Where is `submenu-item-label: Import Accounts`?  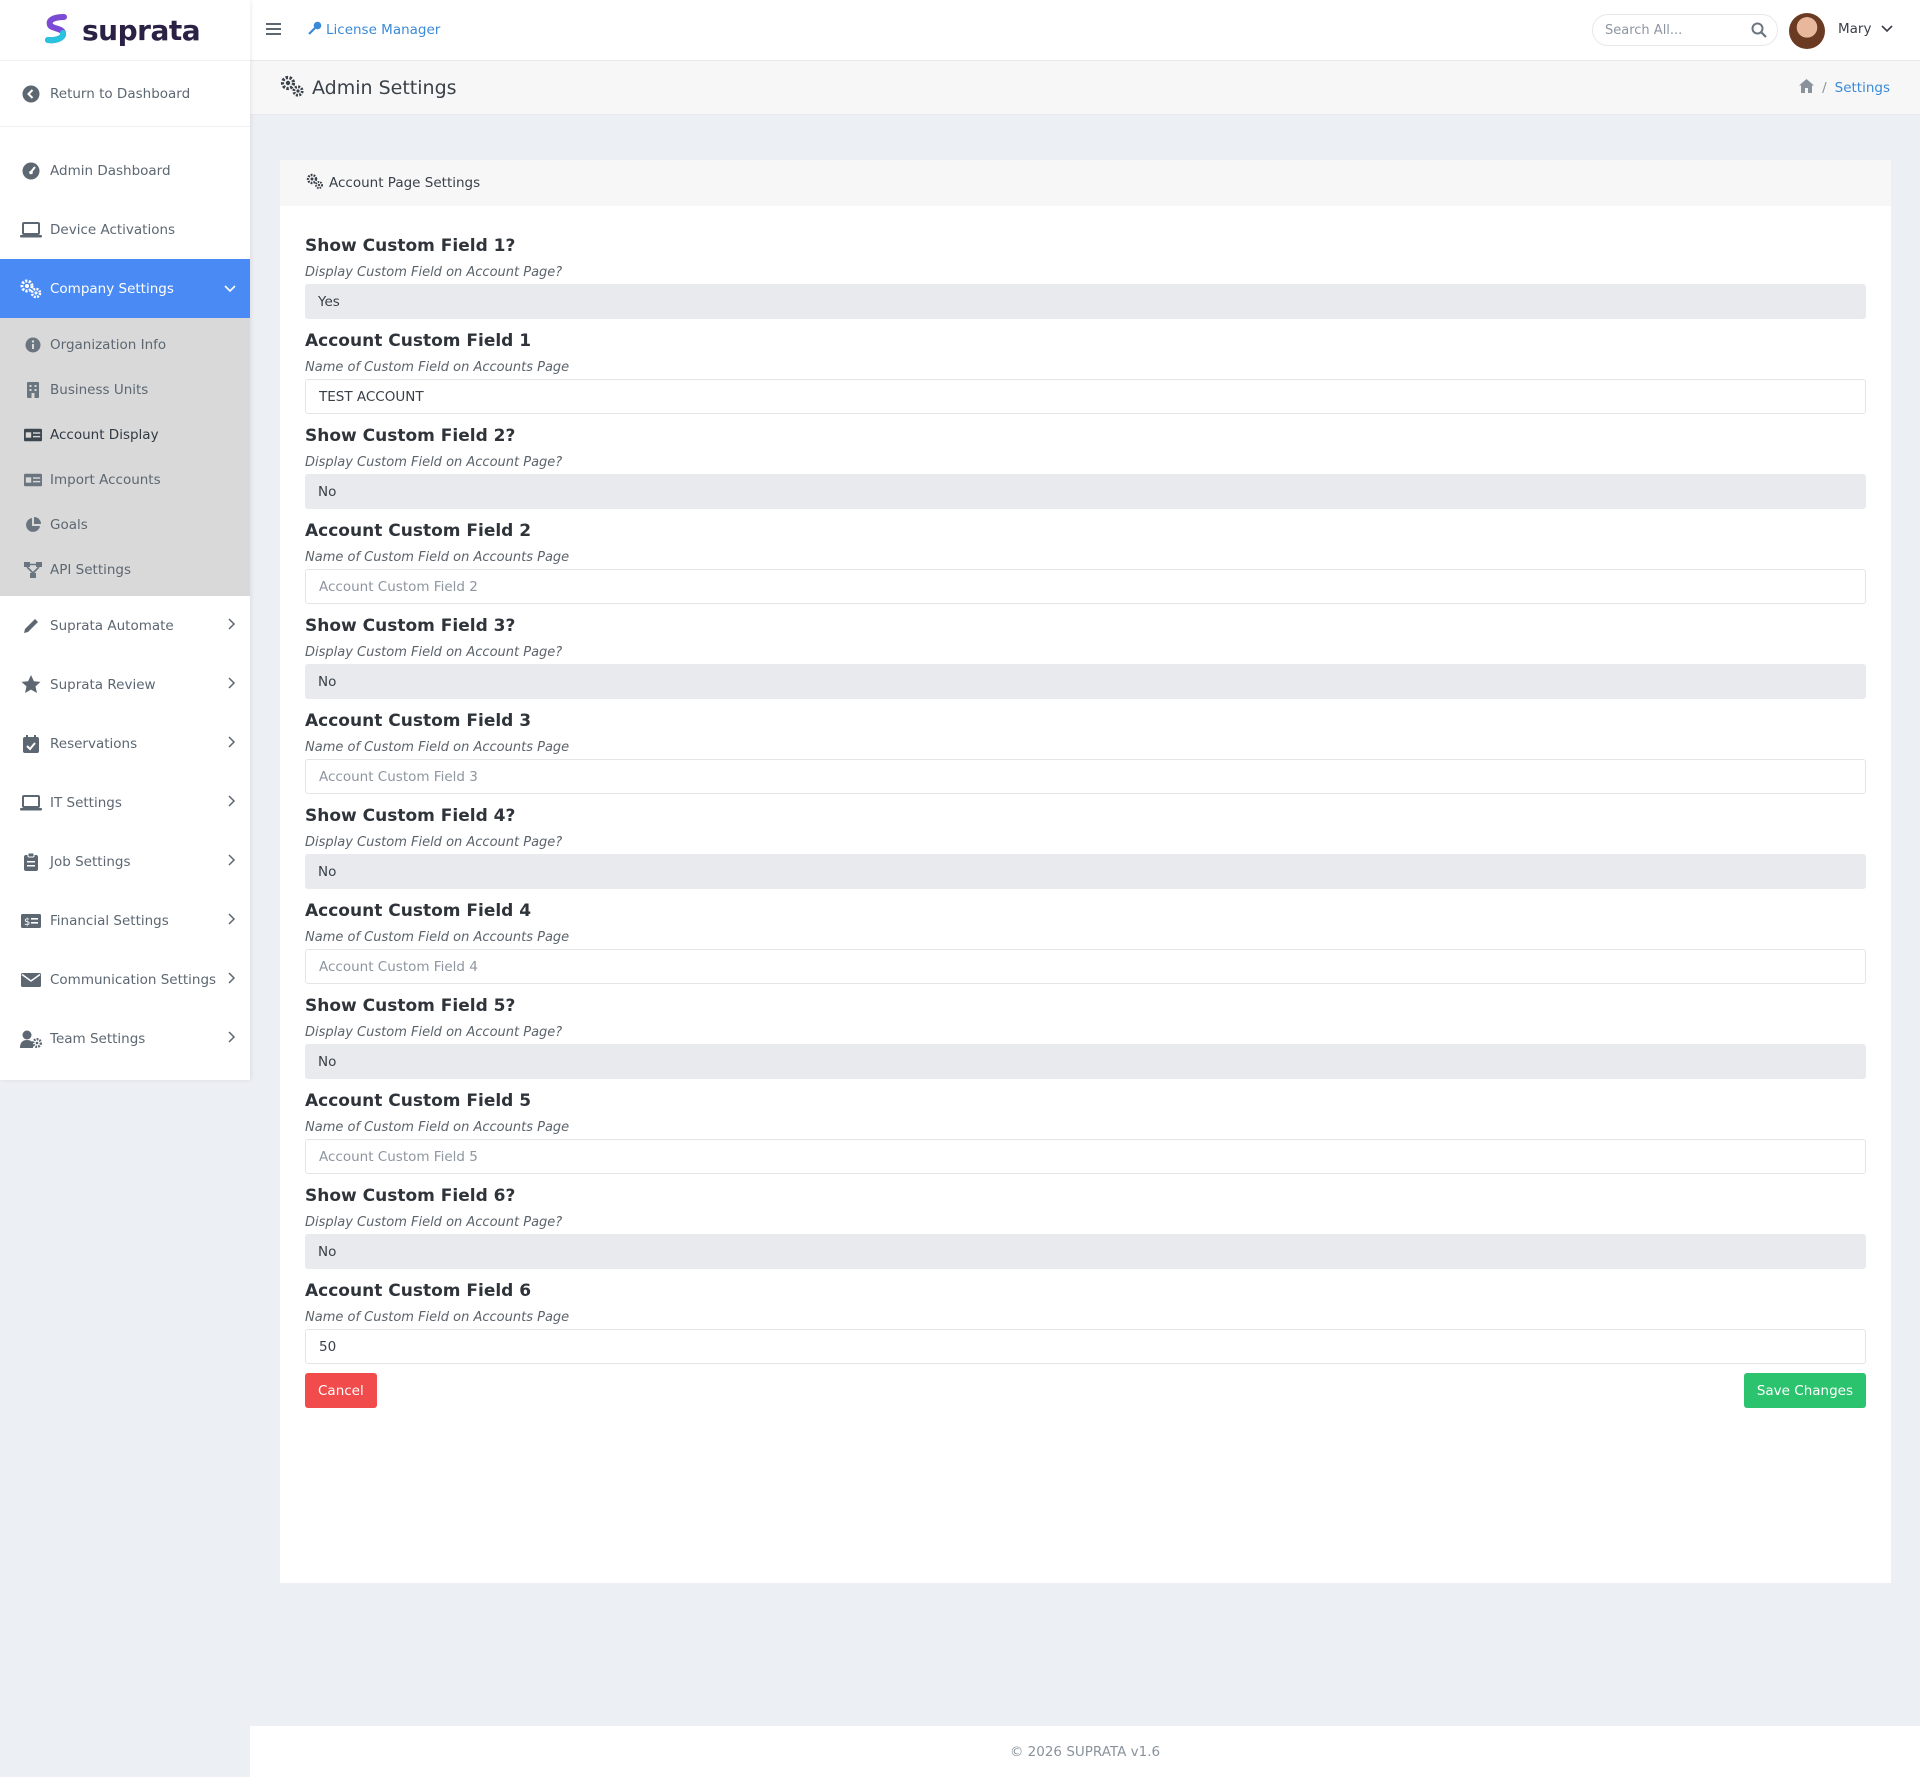 submenu-item-label: Import Accounts is located at coordinates (105, 479).